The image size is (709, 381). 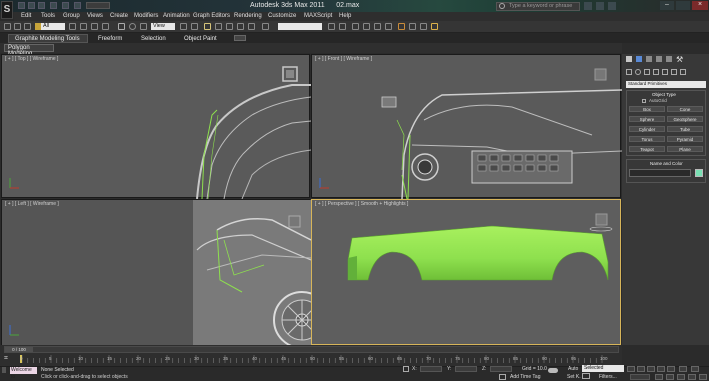 What do you see at coordinates (670, 377) in the screenshot?
I see `zoom-all-icon` at bounding box center [670, 377].